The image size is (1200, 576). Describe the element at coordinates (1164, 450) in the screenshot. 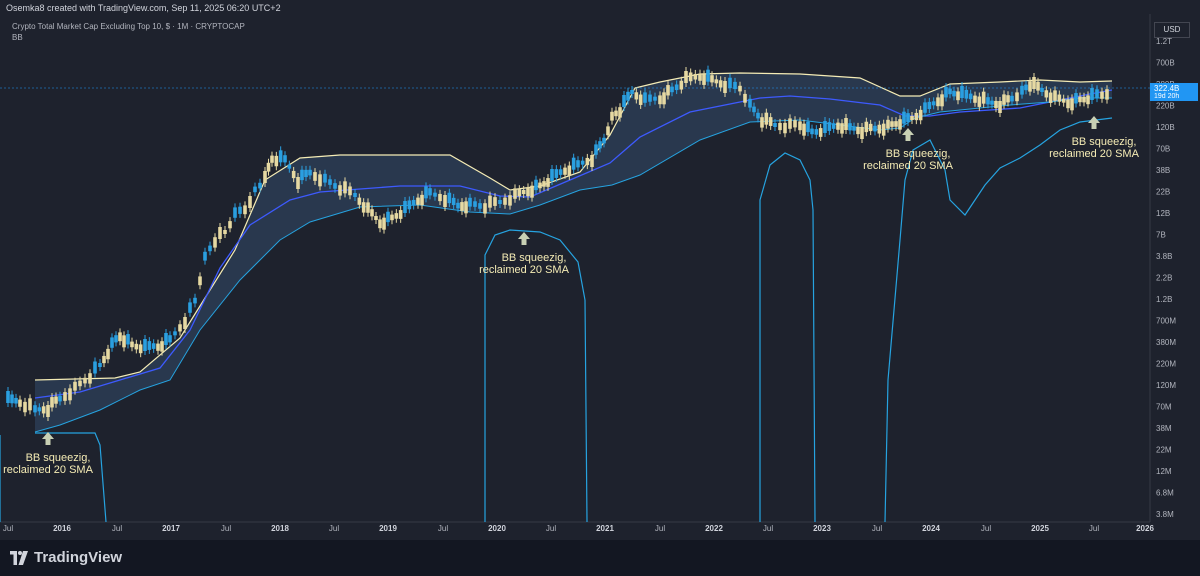

I see `y-tick-label: 22M` at that location.